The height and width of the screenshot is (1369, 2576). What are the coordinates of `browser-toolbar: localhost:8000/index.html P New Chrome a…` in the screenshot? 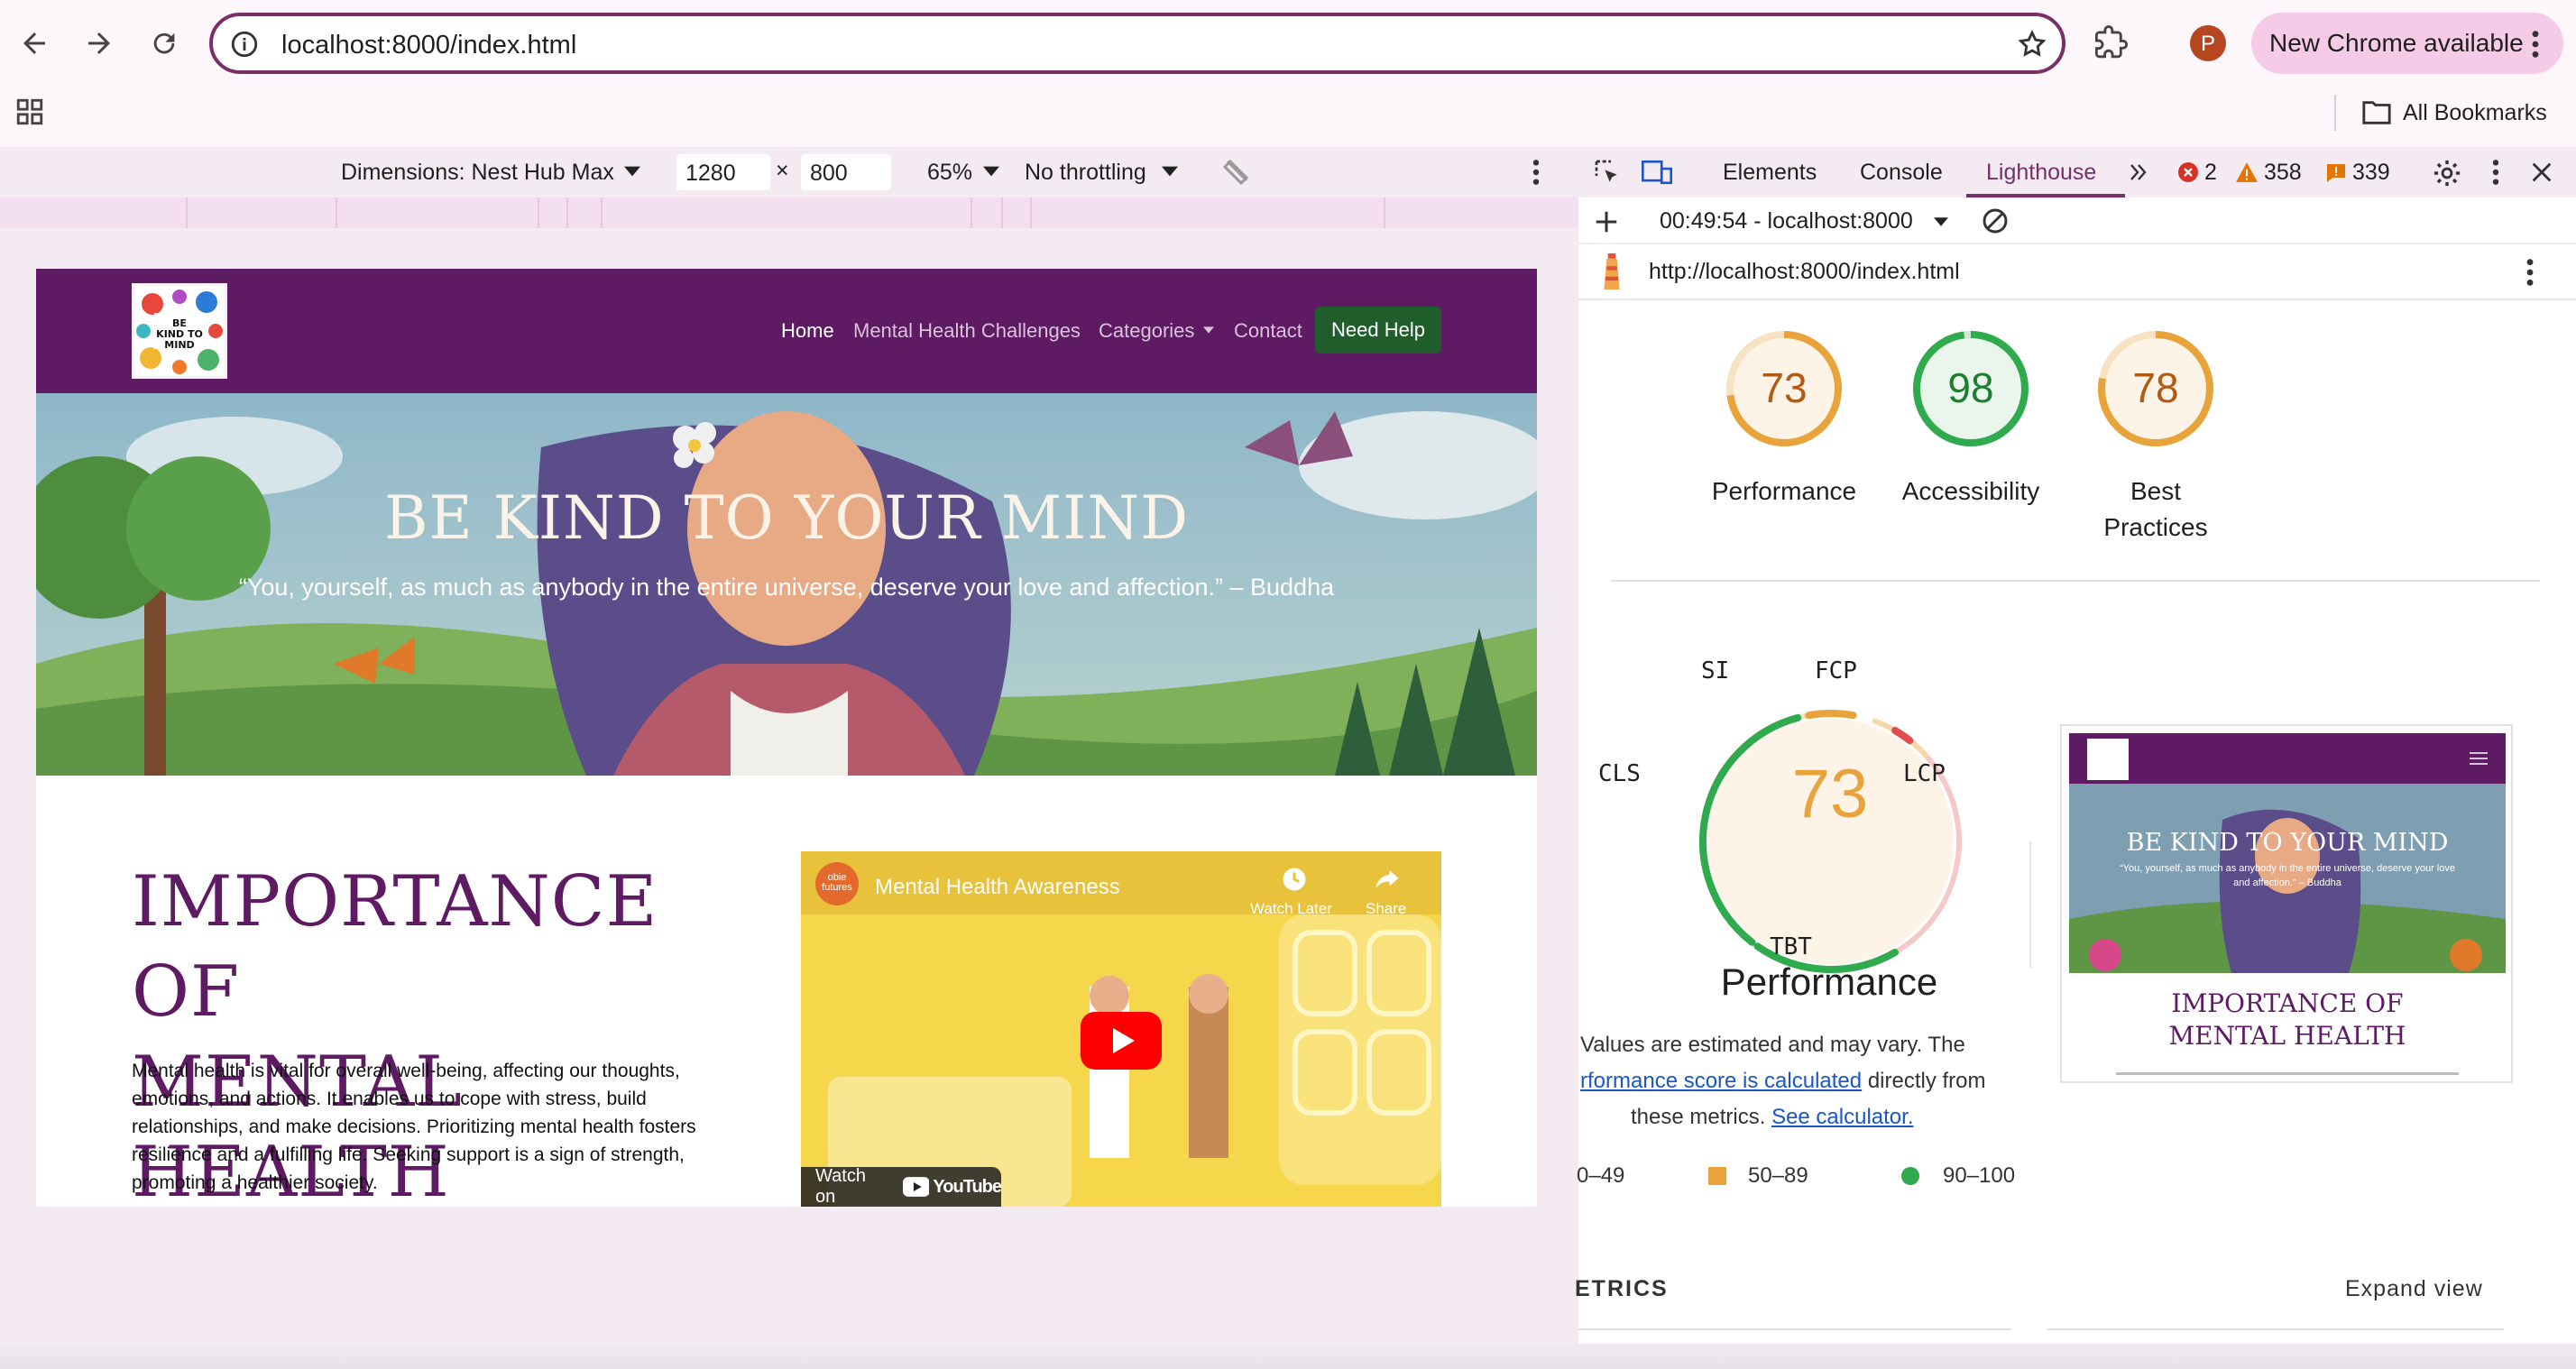 It's located at (1288, 43).